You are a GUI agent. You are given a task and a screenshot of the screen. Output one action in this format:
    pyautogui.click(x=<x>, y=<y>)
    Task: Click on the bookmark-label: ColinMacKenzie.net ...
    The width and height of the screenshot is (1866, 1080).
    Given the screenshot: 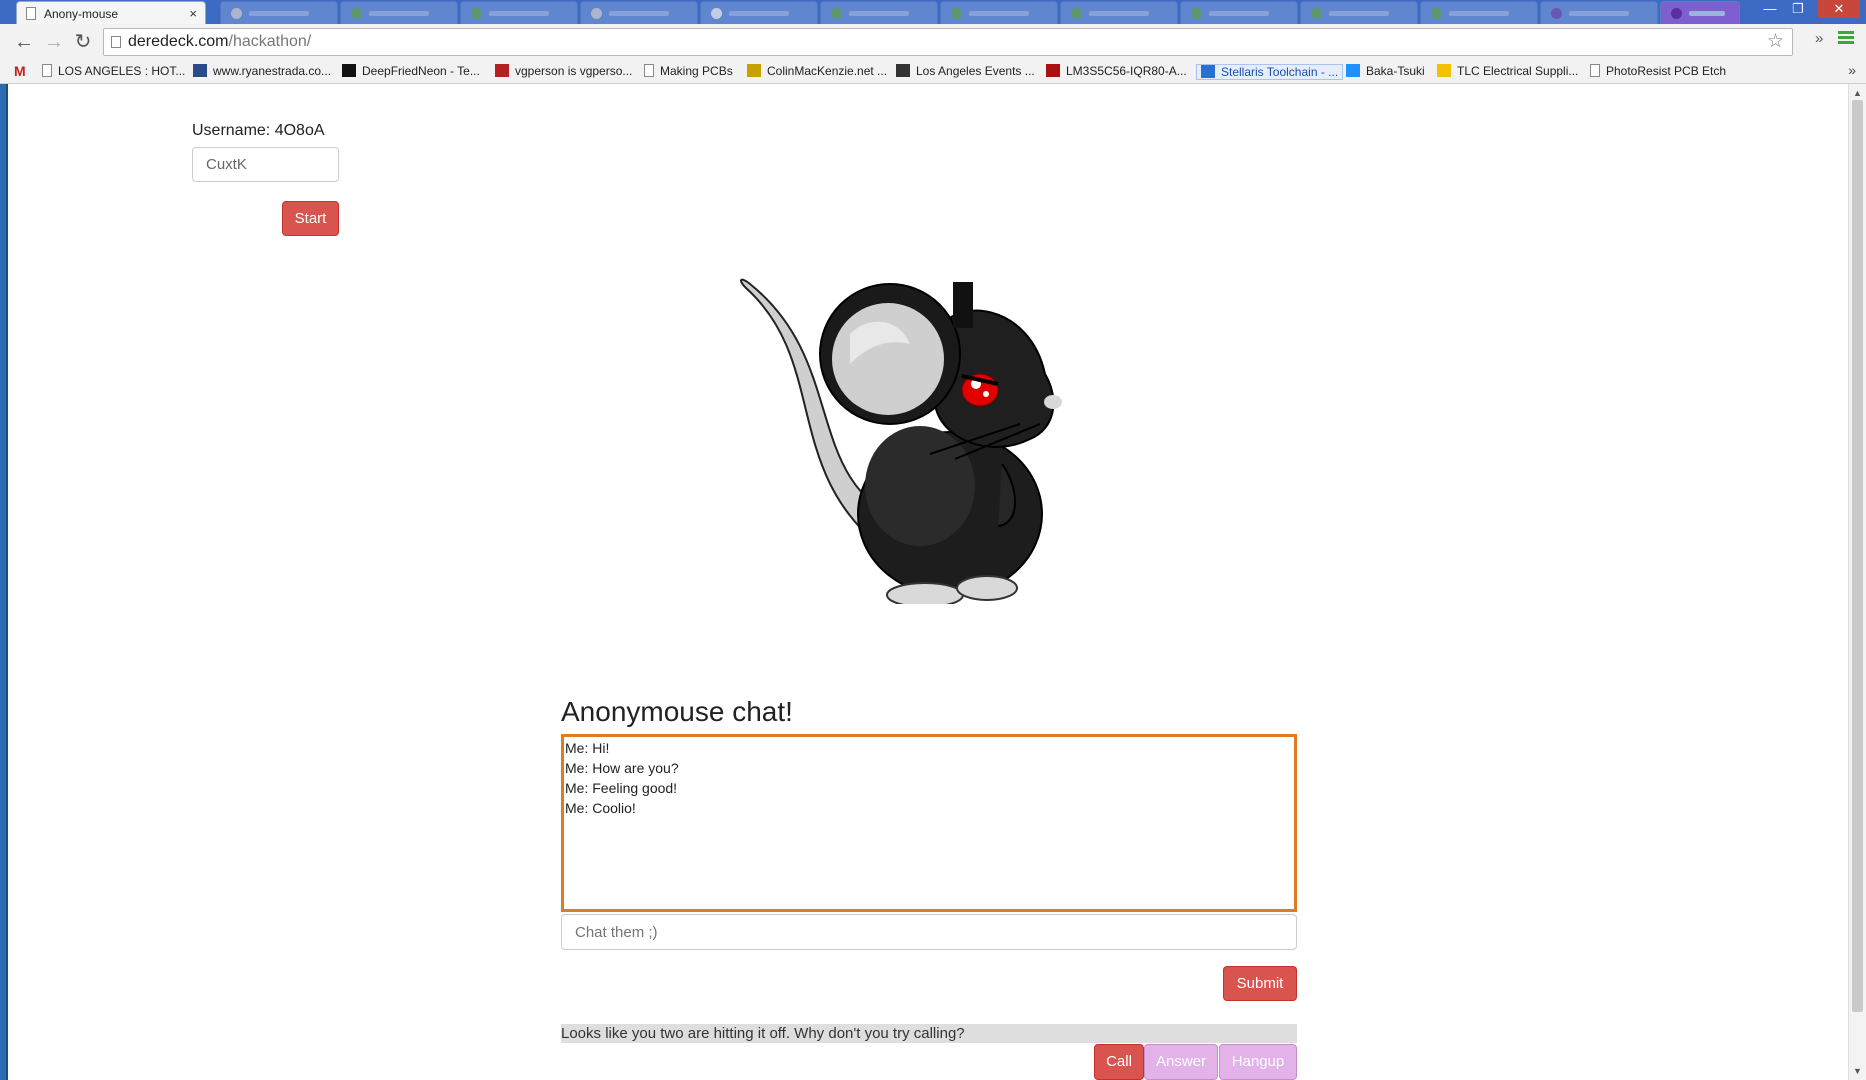 What is the action you would take?
    pyautogui.click(x=827, y=71)
    